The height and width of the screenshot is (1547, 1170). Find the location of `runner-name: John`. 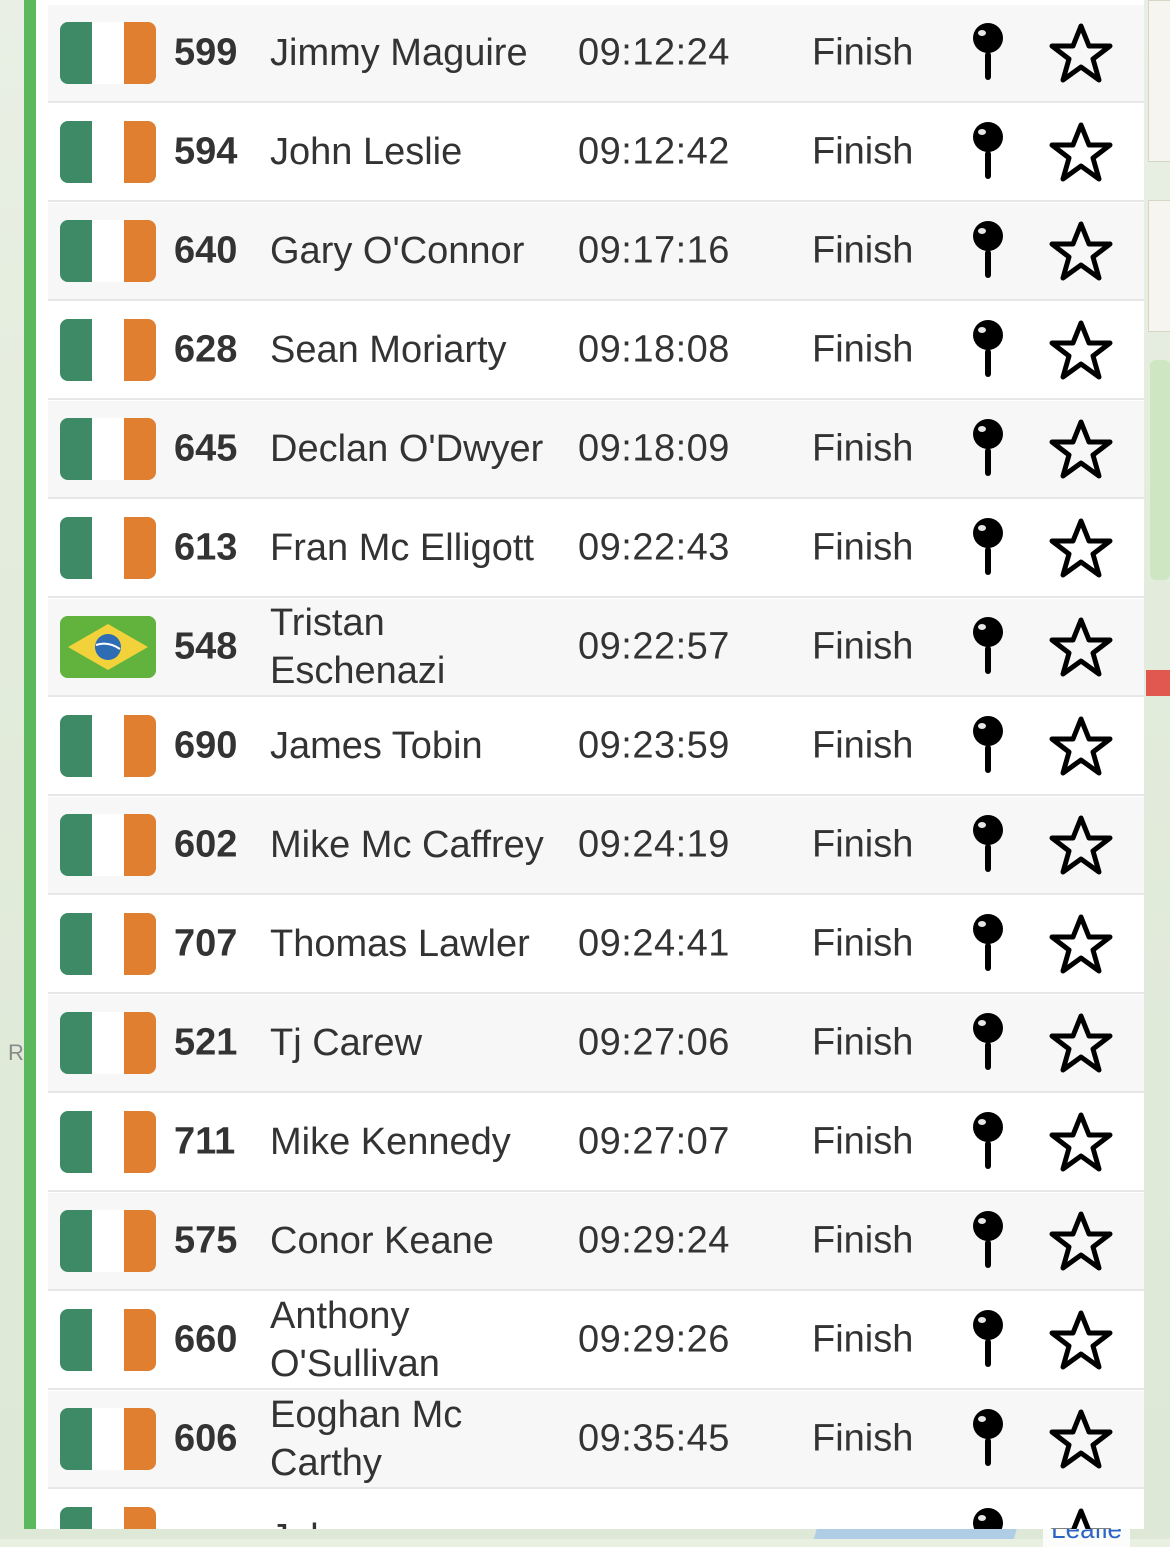

runner-name: John is located at coordinates (415, 1521).